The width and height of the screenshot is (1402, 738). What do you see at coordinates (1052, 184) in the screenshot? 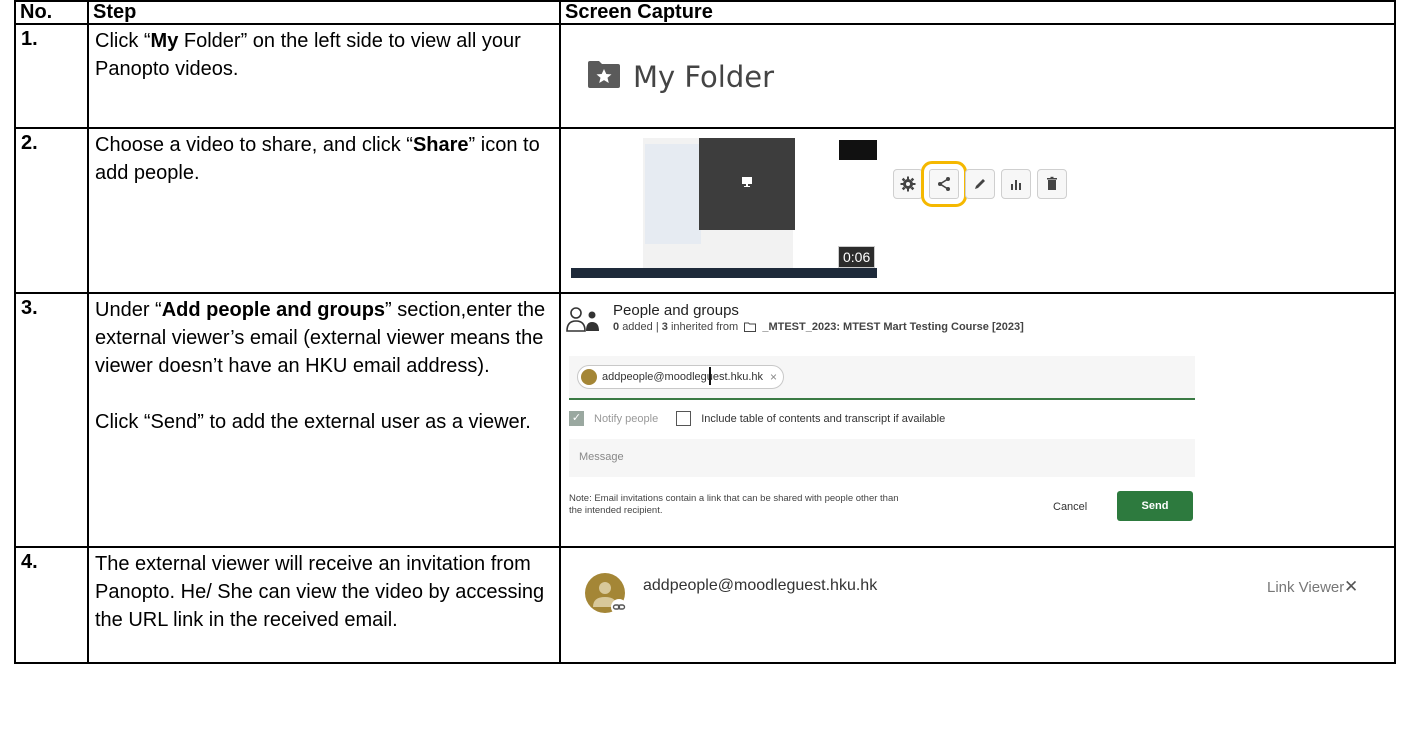
I see `delete-icon` at bounding box center [1052, 184].